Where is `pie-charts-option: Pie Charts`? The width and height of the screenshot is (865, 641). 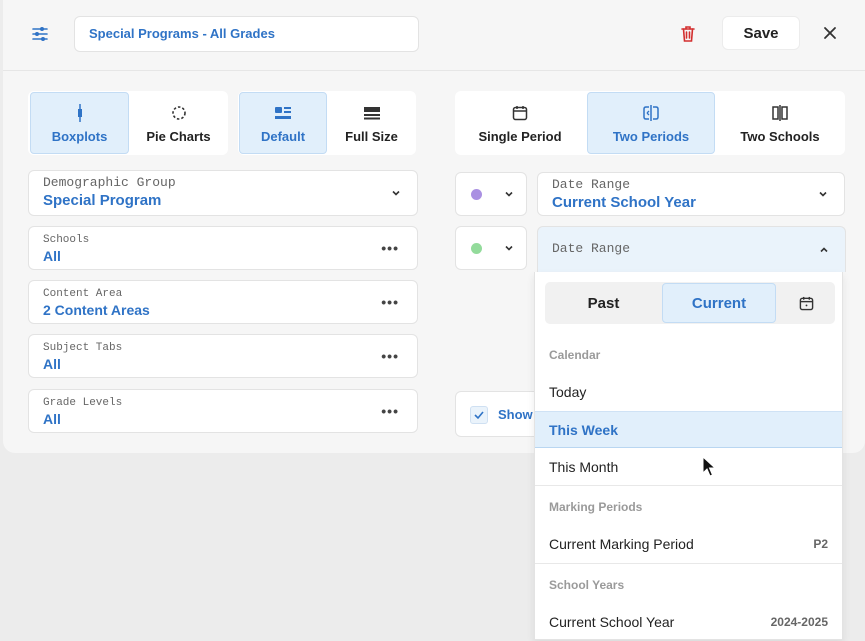 pie-charts-option: Pie Charts is located at coordinates (178, 123).